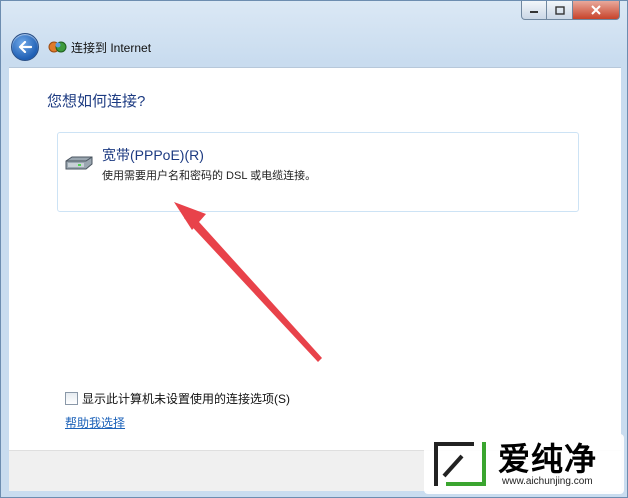 This screenshot has height=498, width=628. I want to click on wizard-title: 连接到 Internet, so click(111, 47).